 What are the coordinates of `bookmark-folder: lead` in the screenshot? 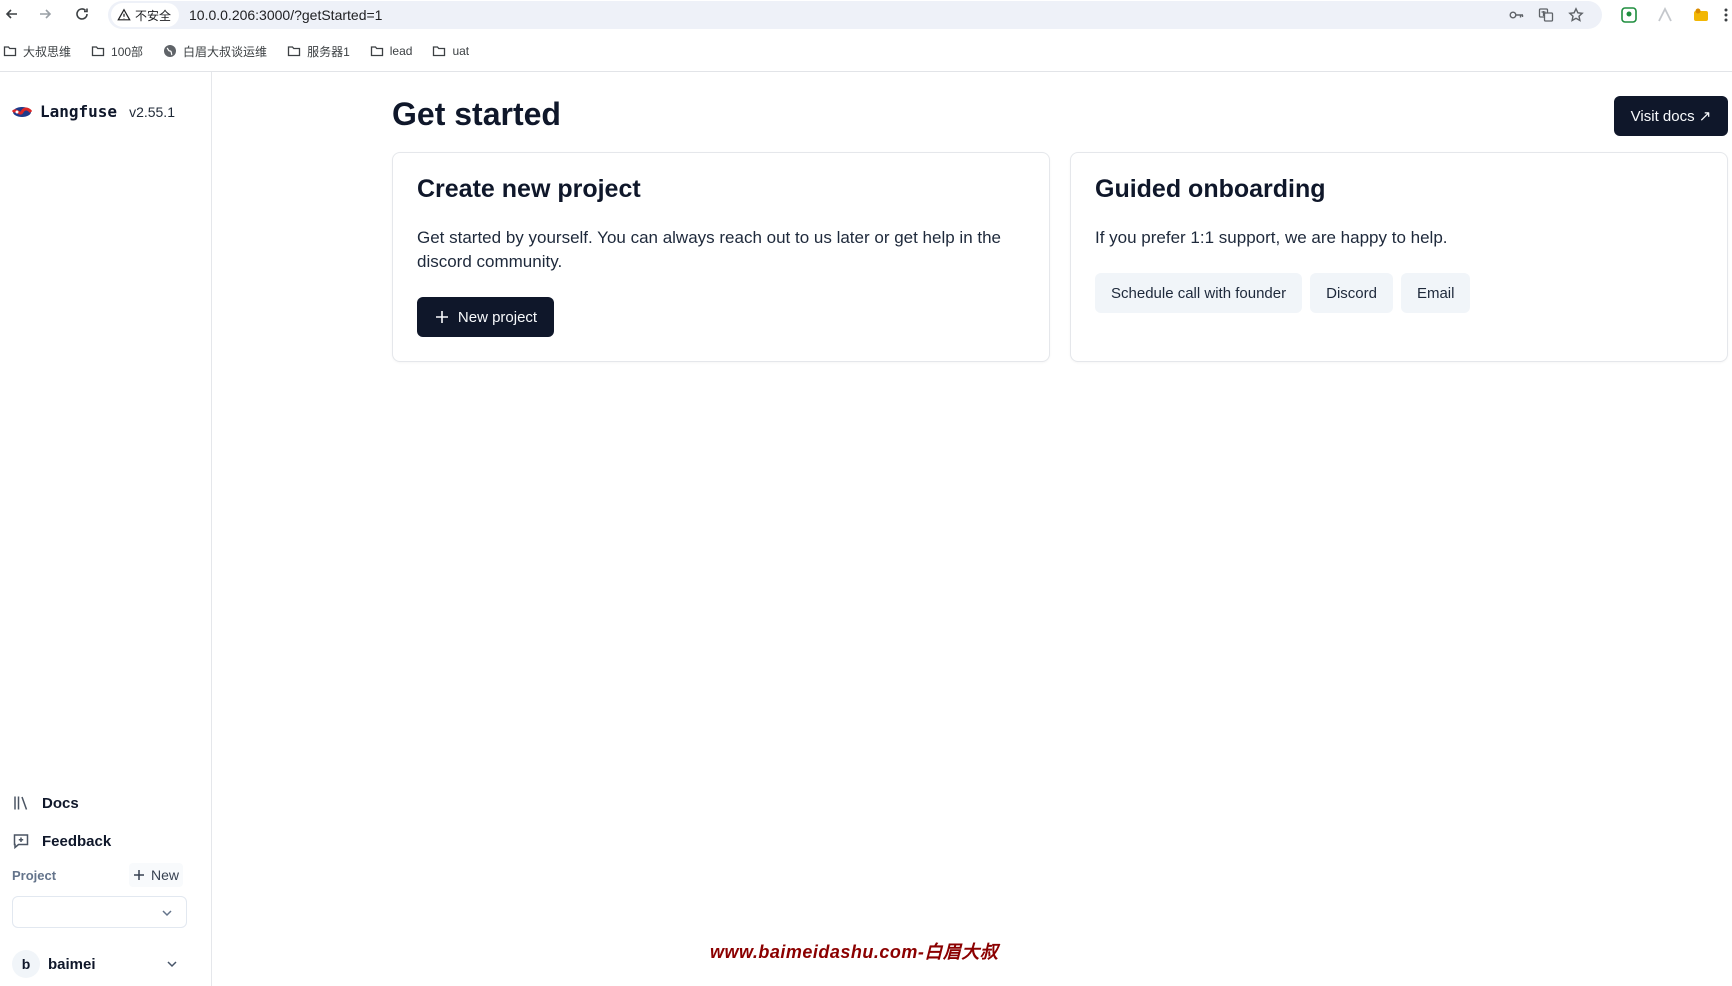 It's located at (391, 51).